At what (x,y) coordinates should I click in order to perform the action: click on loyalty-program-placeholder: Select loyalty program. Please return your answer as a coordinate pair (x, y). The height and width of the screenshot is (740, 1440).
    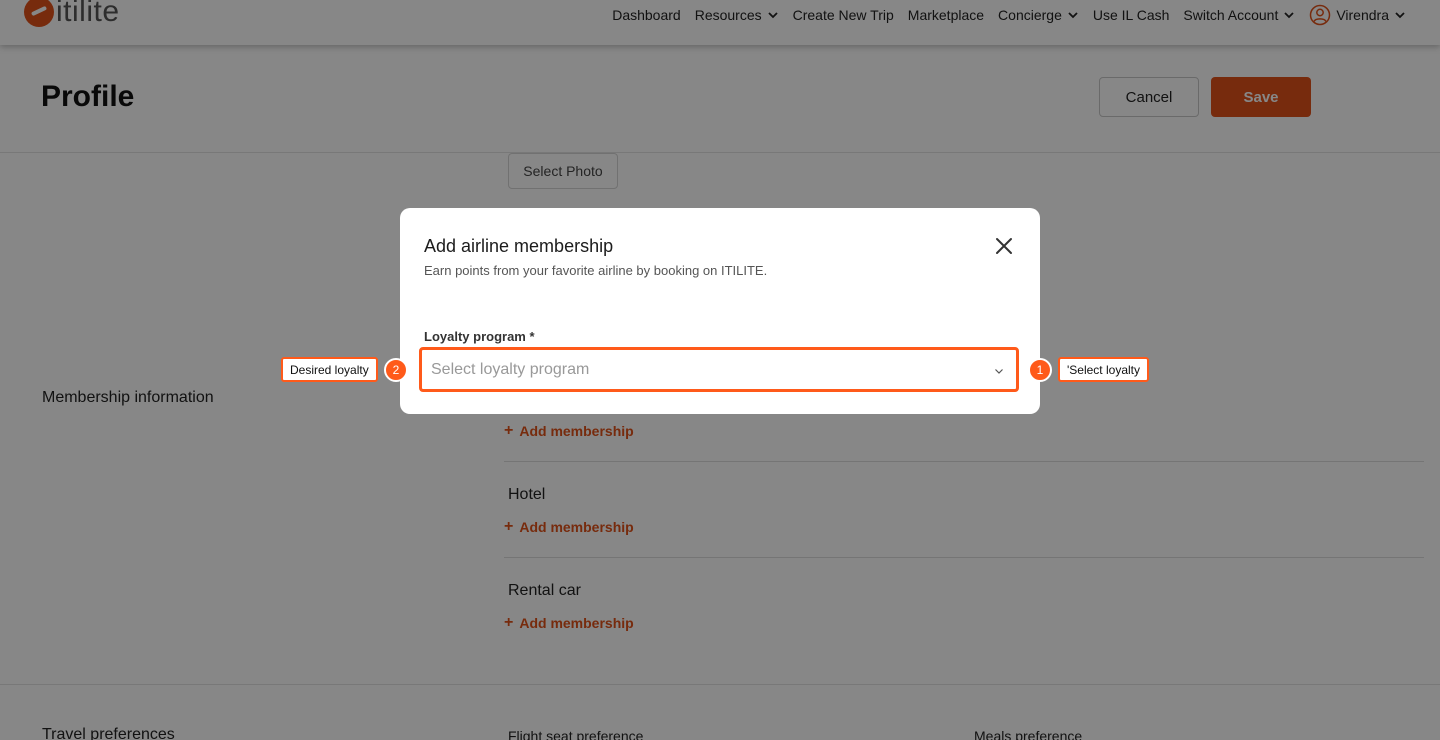
    Looking at the image, I should click on (510, 369).